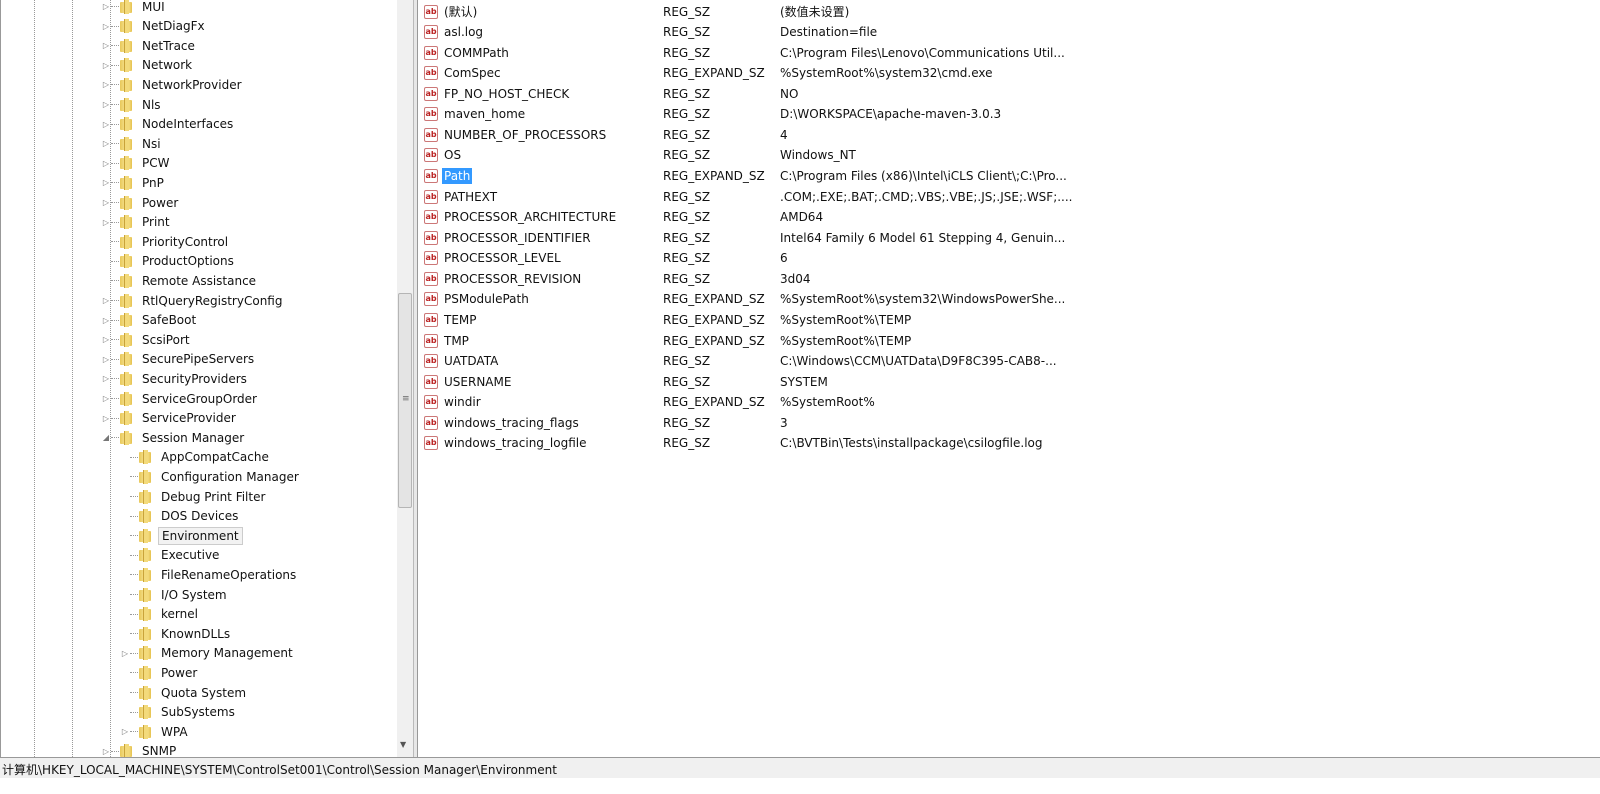  Describe the element at coordinates (179, 359) in the screenshot. I see `tree-item: ▷ SecurePipeServers` at that location.